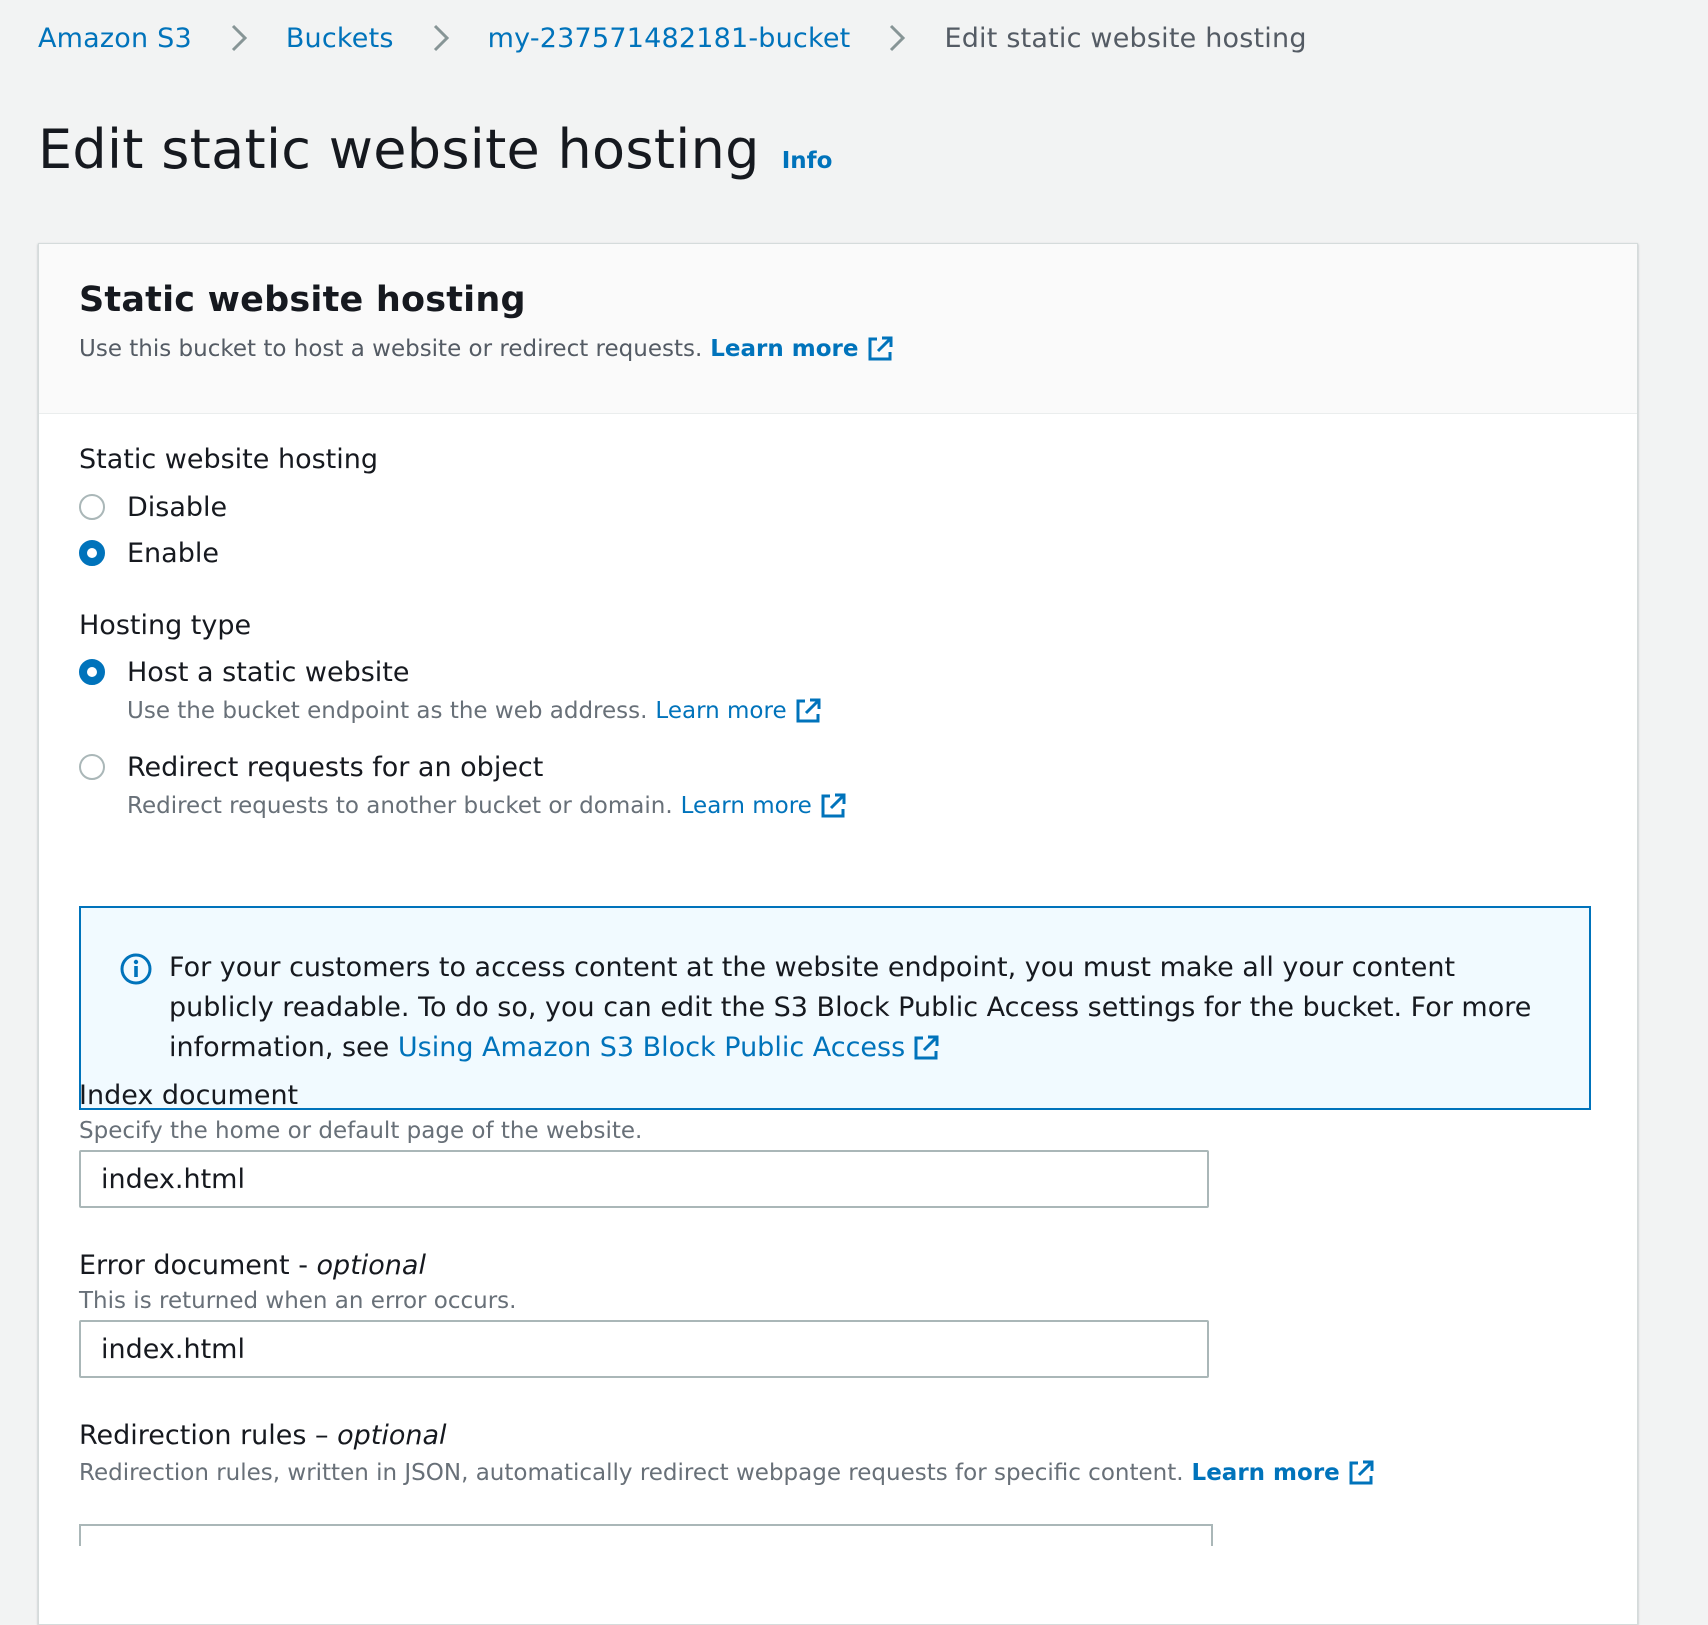 The image size is (1708, 1625). Describe the element at coordinates (177, 507) in the screenshot. I see `radio-disable-label: Disable` at that location.